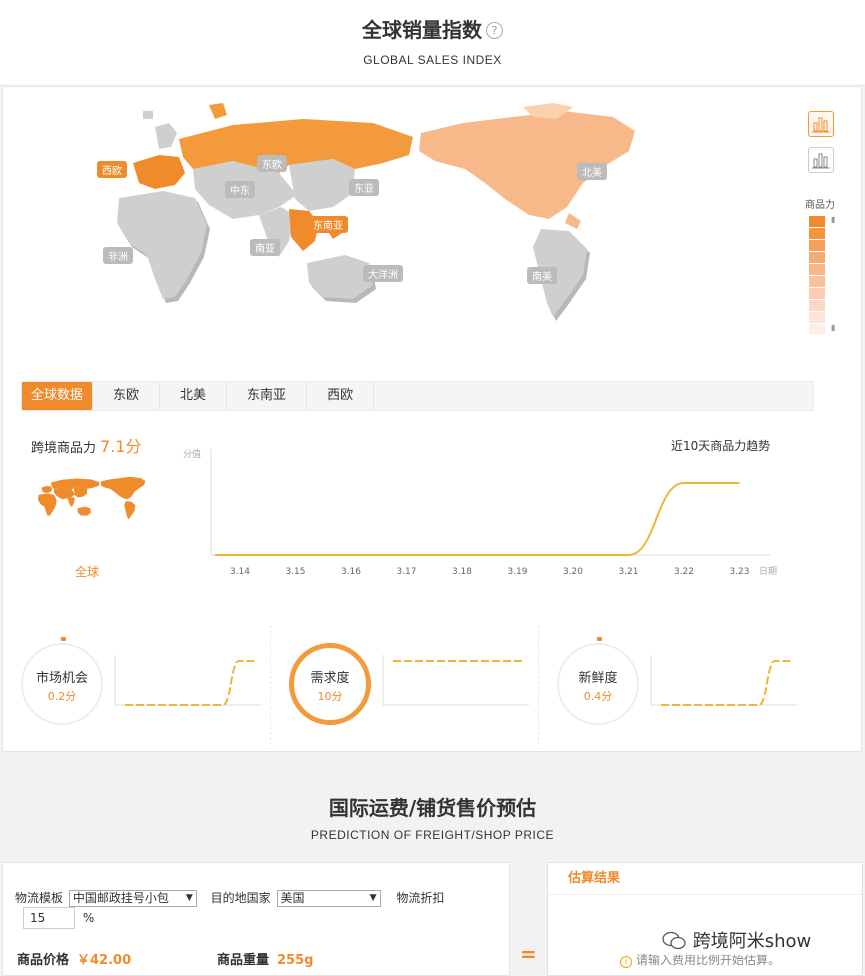 Image resolution: width=865 pixels, height=976 pixels. I want to click on product-power-text: 跨境商品力, so click(64, 448).